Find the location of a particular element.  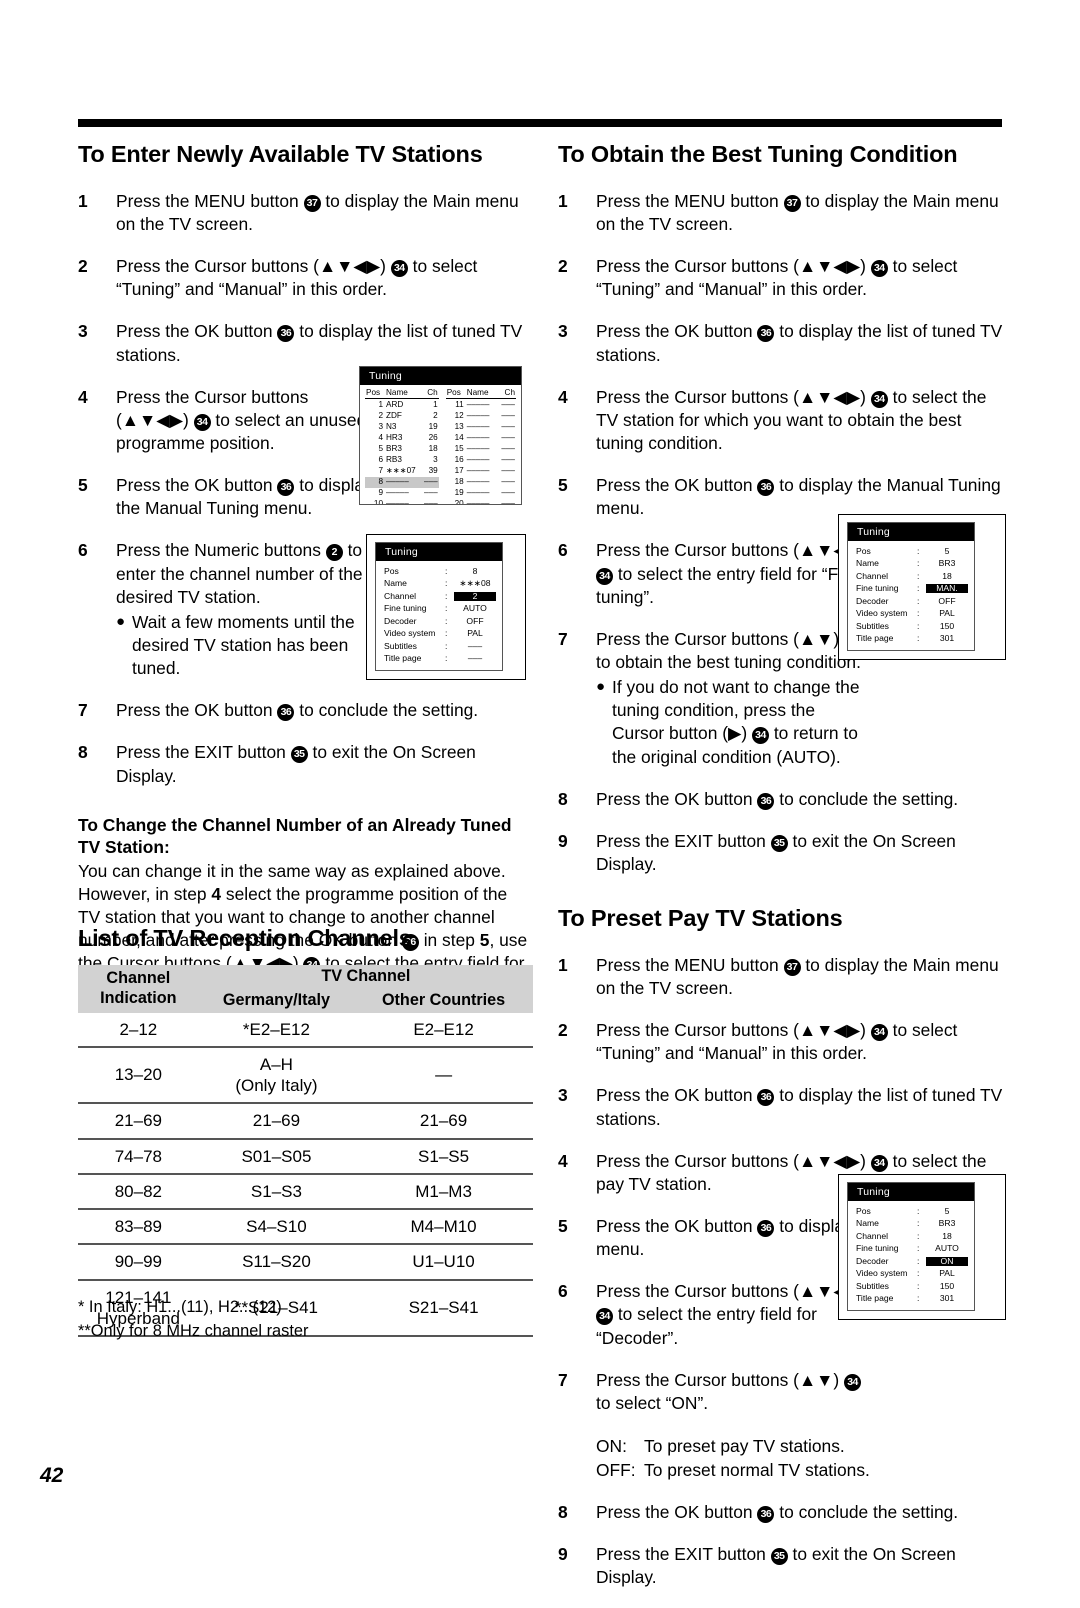

osd-cell-pos: 13 is located at coordinates (459, 427).